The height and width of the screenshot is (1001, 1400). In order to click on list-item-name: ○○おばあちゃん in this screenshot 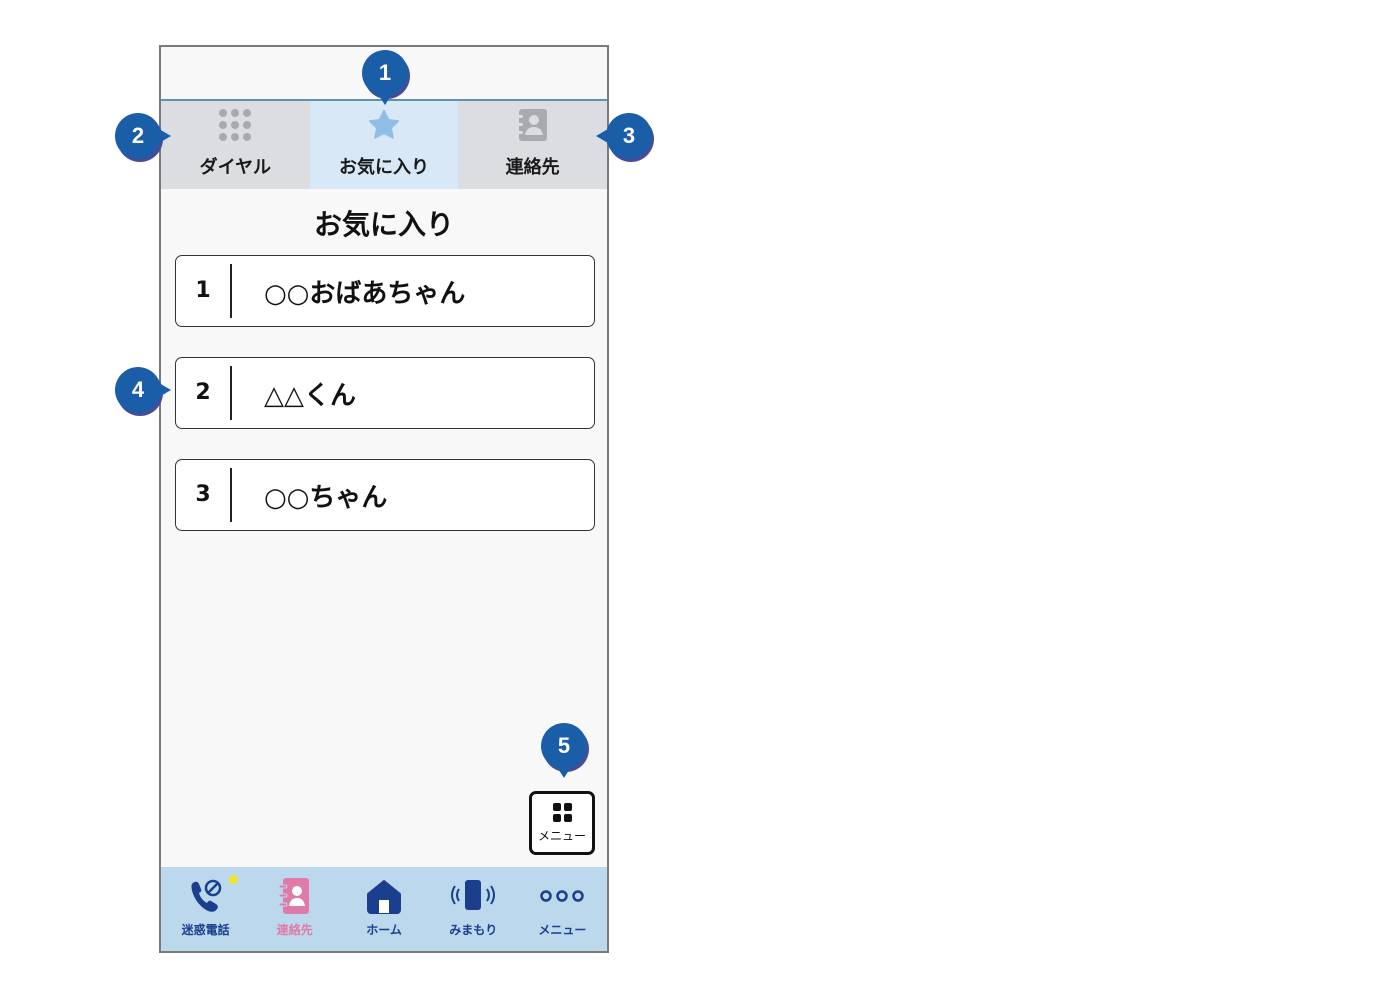, I will do `click(365, 293)`.